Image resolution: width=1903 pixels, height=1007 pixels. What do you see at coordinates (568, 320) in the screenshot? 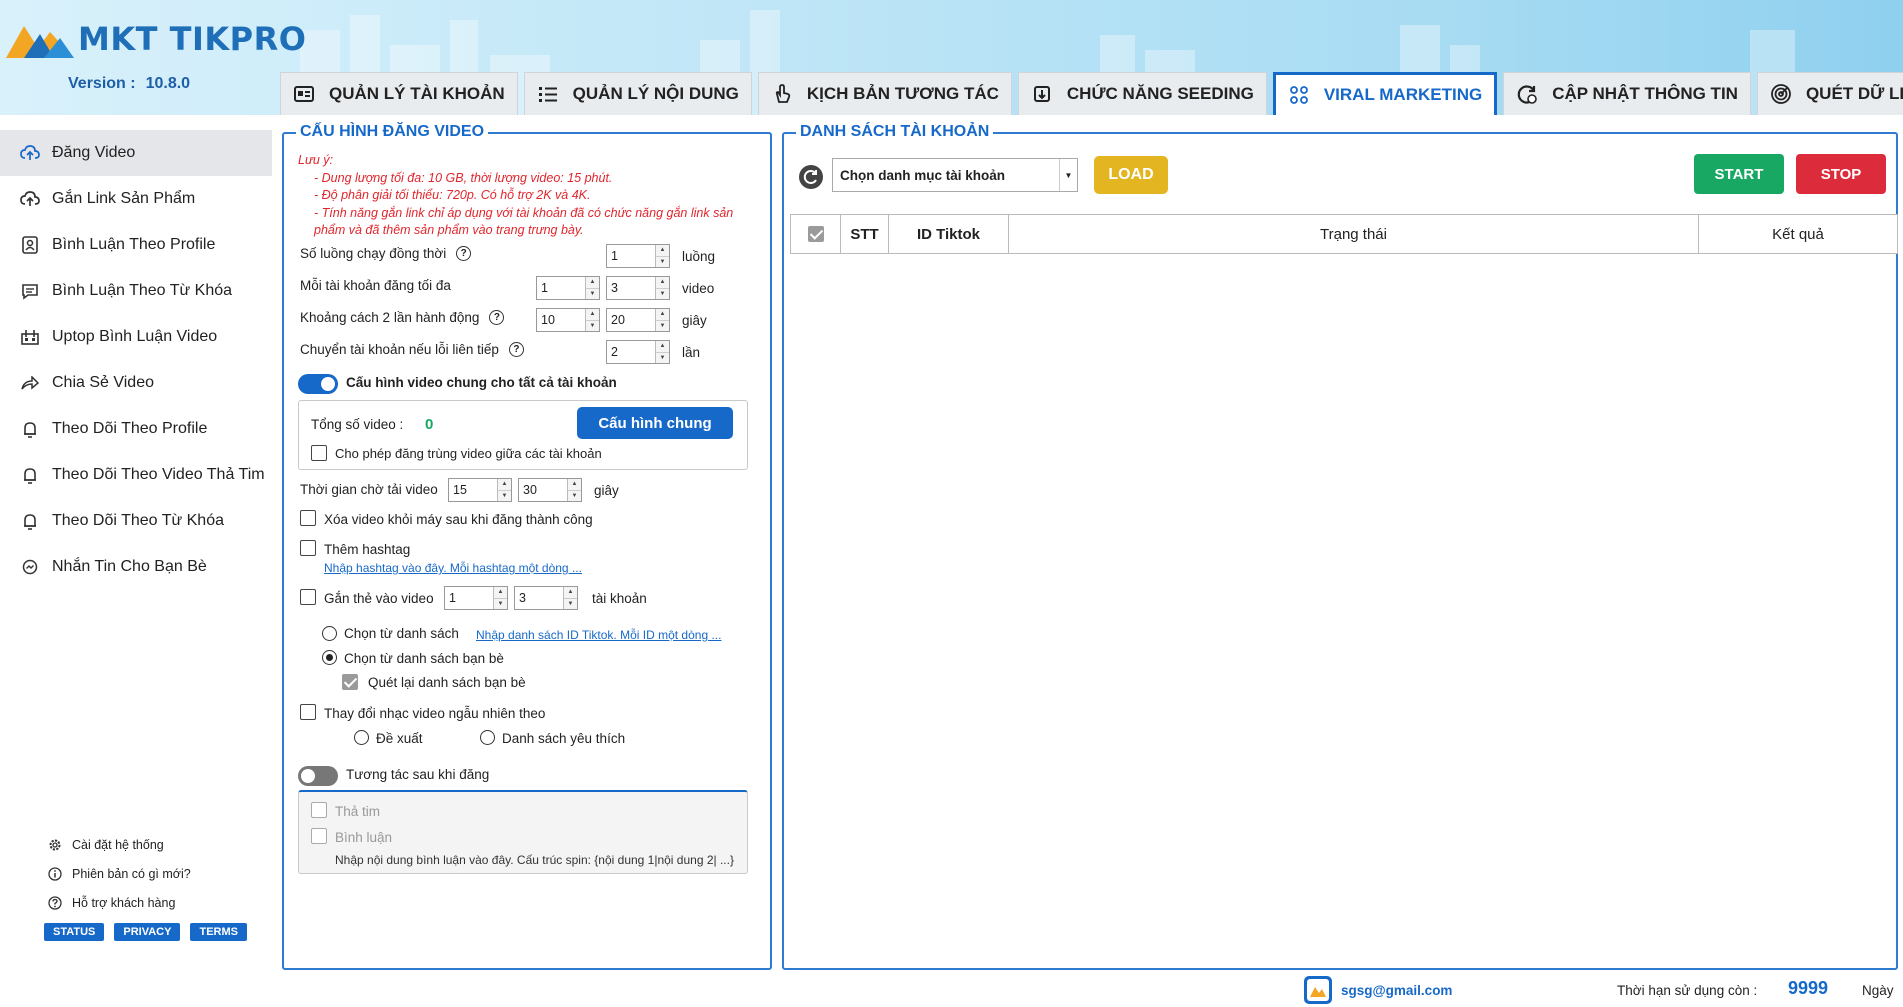
I see `interval-min-input: 10 ▲ ▼` at bounding box center [568, 320].